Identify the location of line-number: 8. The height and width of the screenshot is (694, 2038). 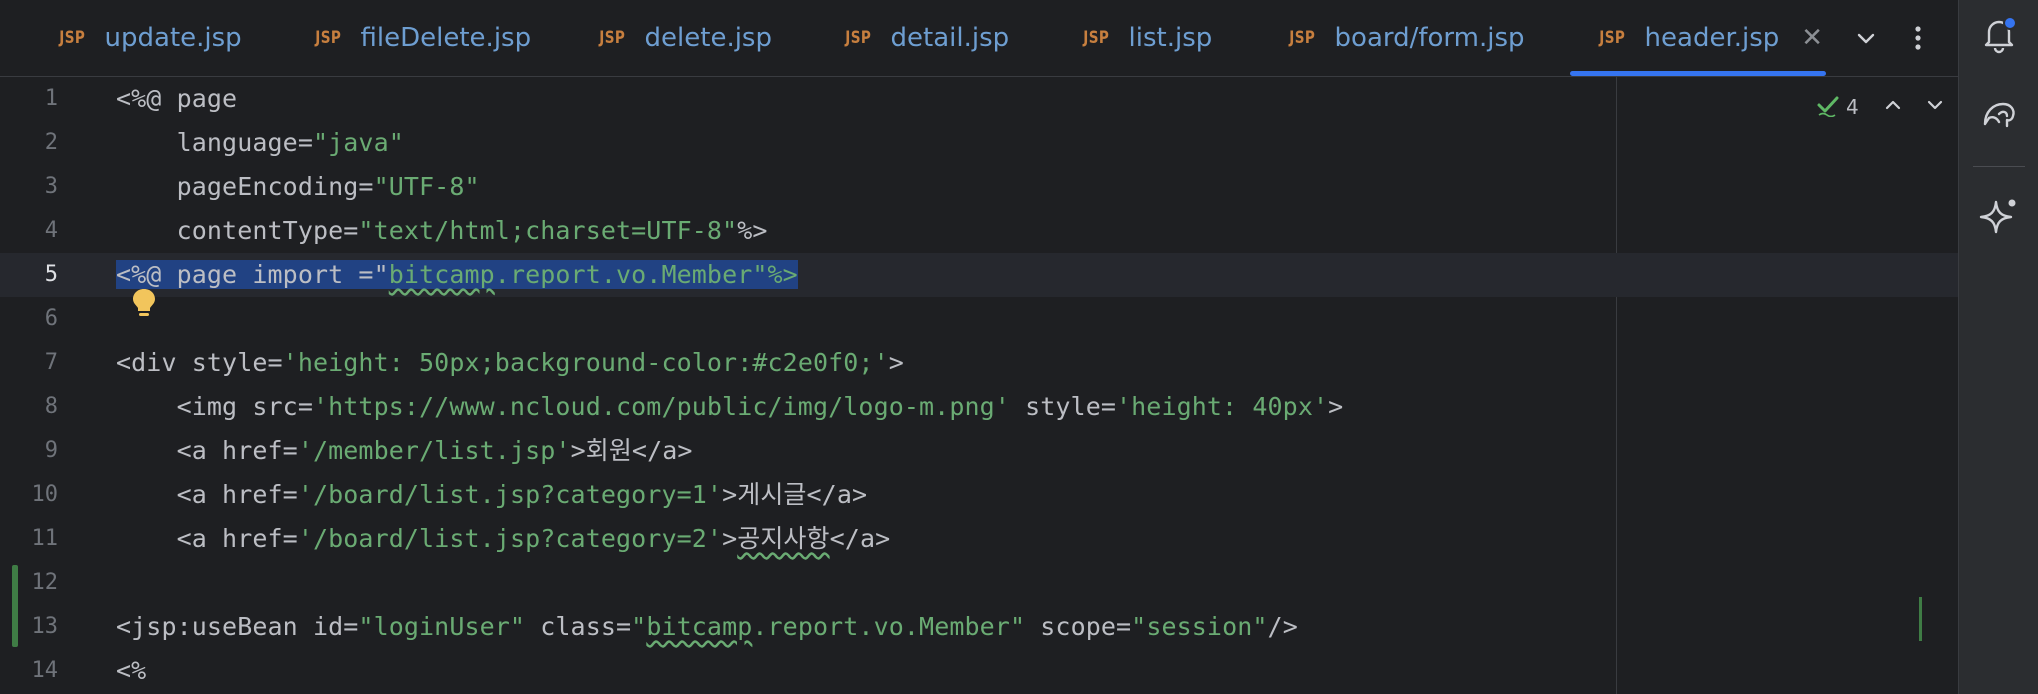
(51, 406).